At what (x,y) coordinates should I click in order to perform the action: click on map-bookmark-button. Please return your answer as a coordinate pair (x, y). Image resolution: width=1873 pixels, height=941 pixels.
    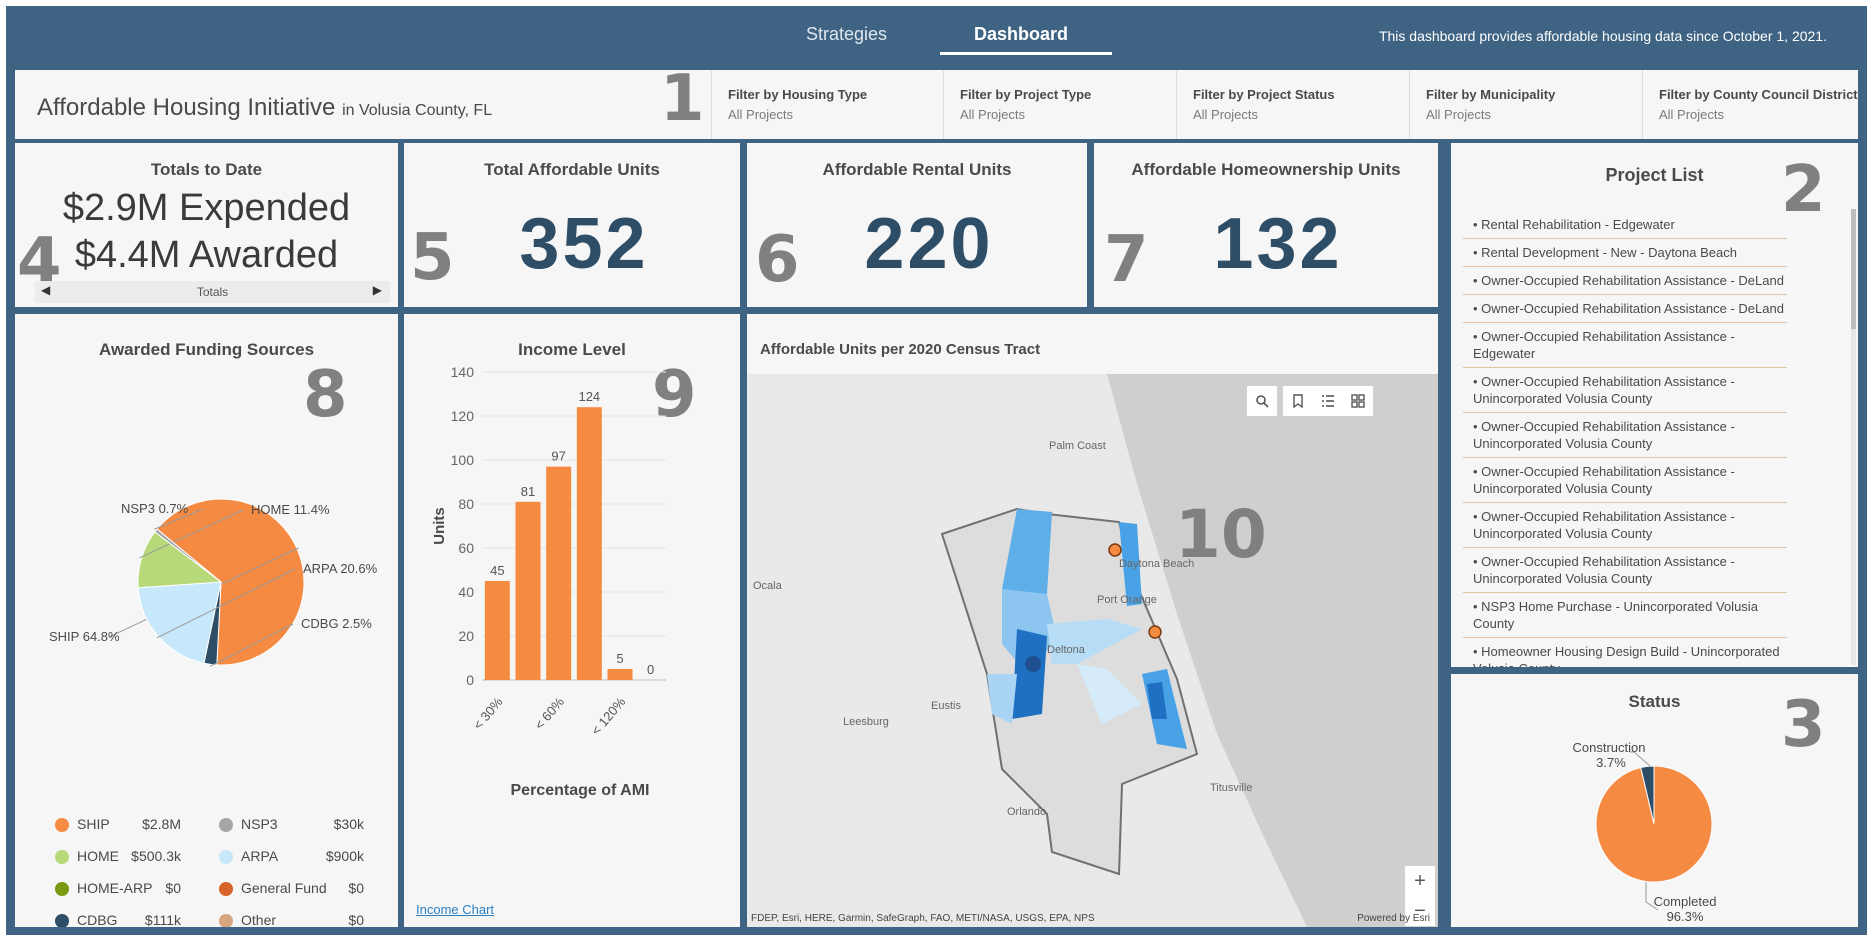
    Looking at the image, I should click on (1298, 401).